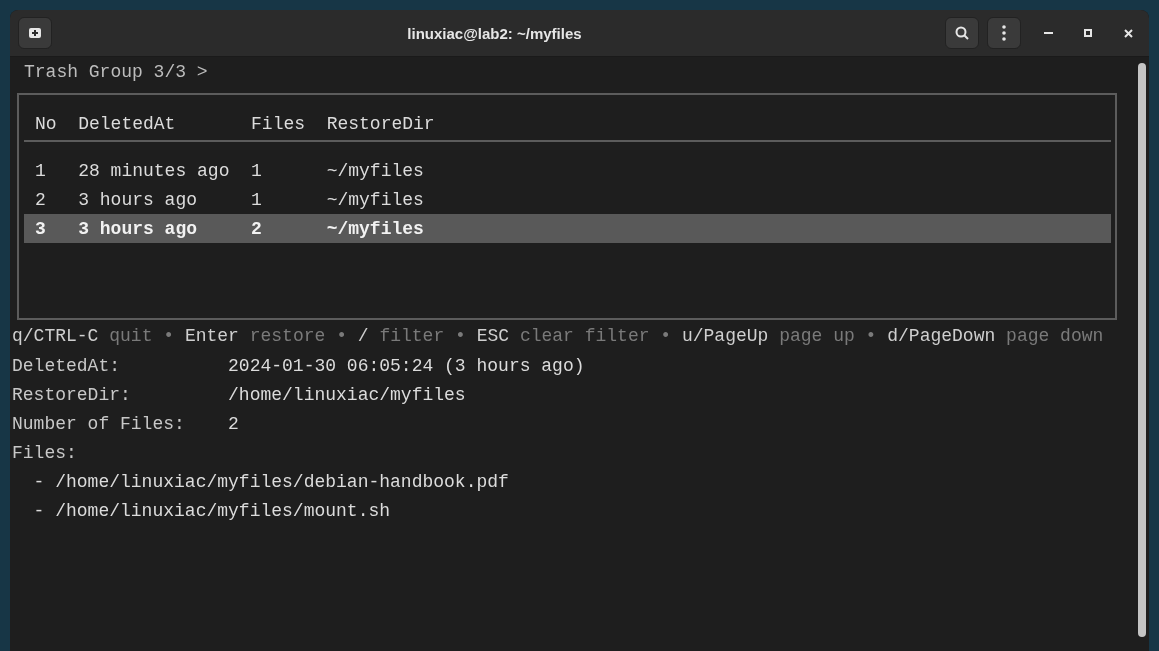 The width and height of the screenshot is (1159, 651). Describe the element at coordinates (941, 336) in the screenshot. I see `key-hint: d/PageDown` at that location.